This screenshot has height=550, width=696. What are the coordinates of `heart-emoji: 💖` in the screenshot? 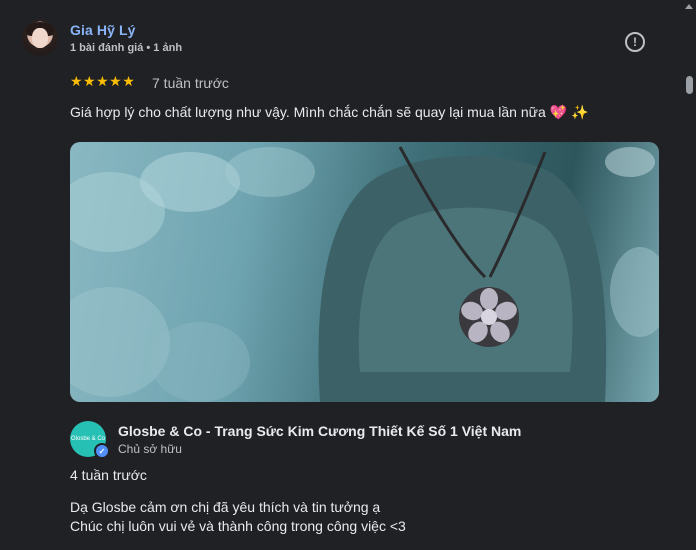 It's located at (558, 112).